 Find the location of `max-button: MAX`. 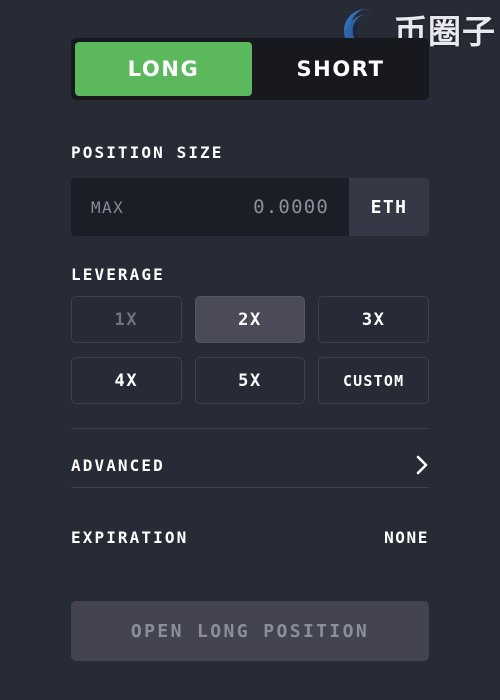

max-button: MAX is located at coordinates (107, 207).